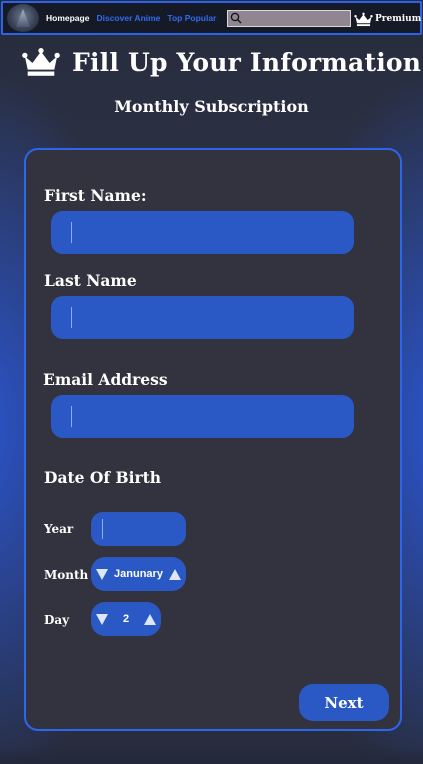  Describe the element at coordinates (95, 195) in the screenshot. I see `first-name-label: First Name:` at that location.